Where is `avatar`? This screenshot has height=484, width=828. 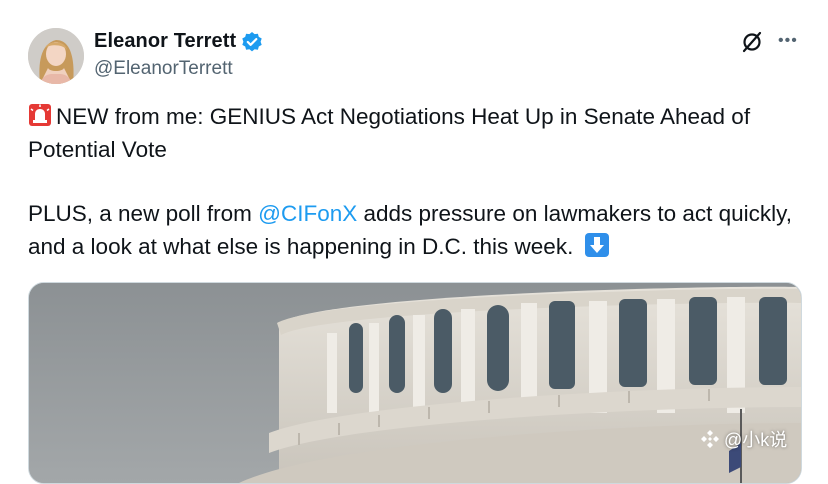
avatar is located at coordinates (56, 56).